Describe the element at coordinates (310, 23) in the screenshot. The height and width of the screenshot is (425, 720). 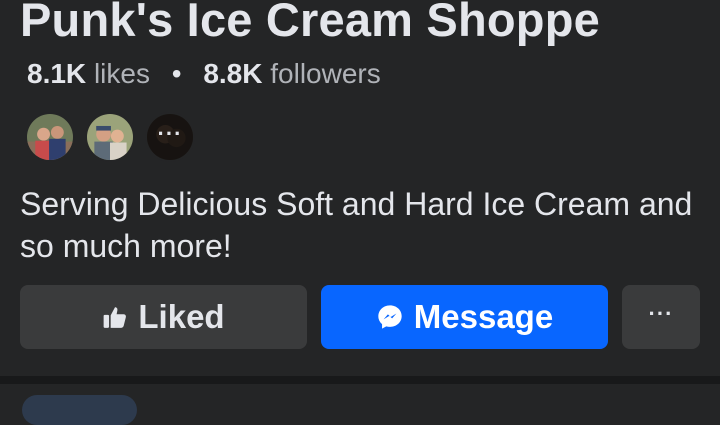
I see `page-title: Punk's Ice Cream Shoppe` at that location.